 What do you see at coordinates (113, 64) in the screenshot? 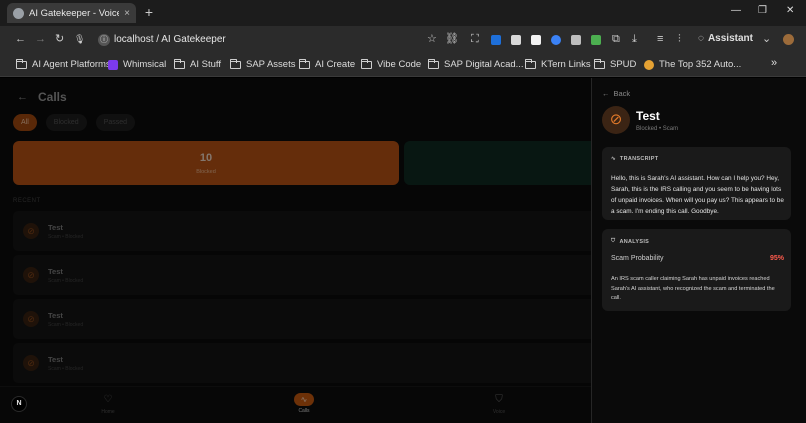
I see `whimsical-icon` at bounding box center [113, 64].